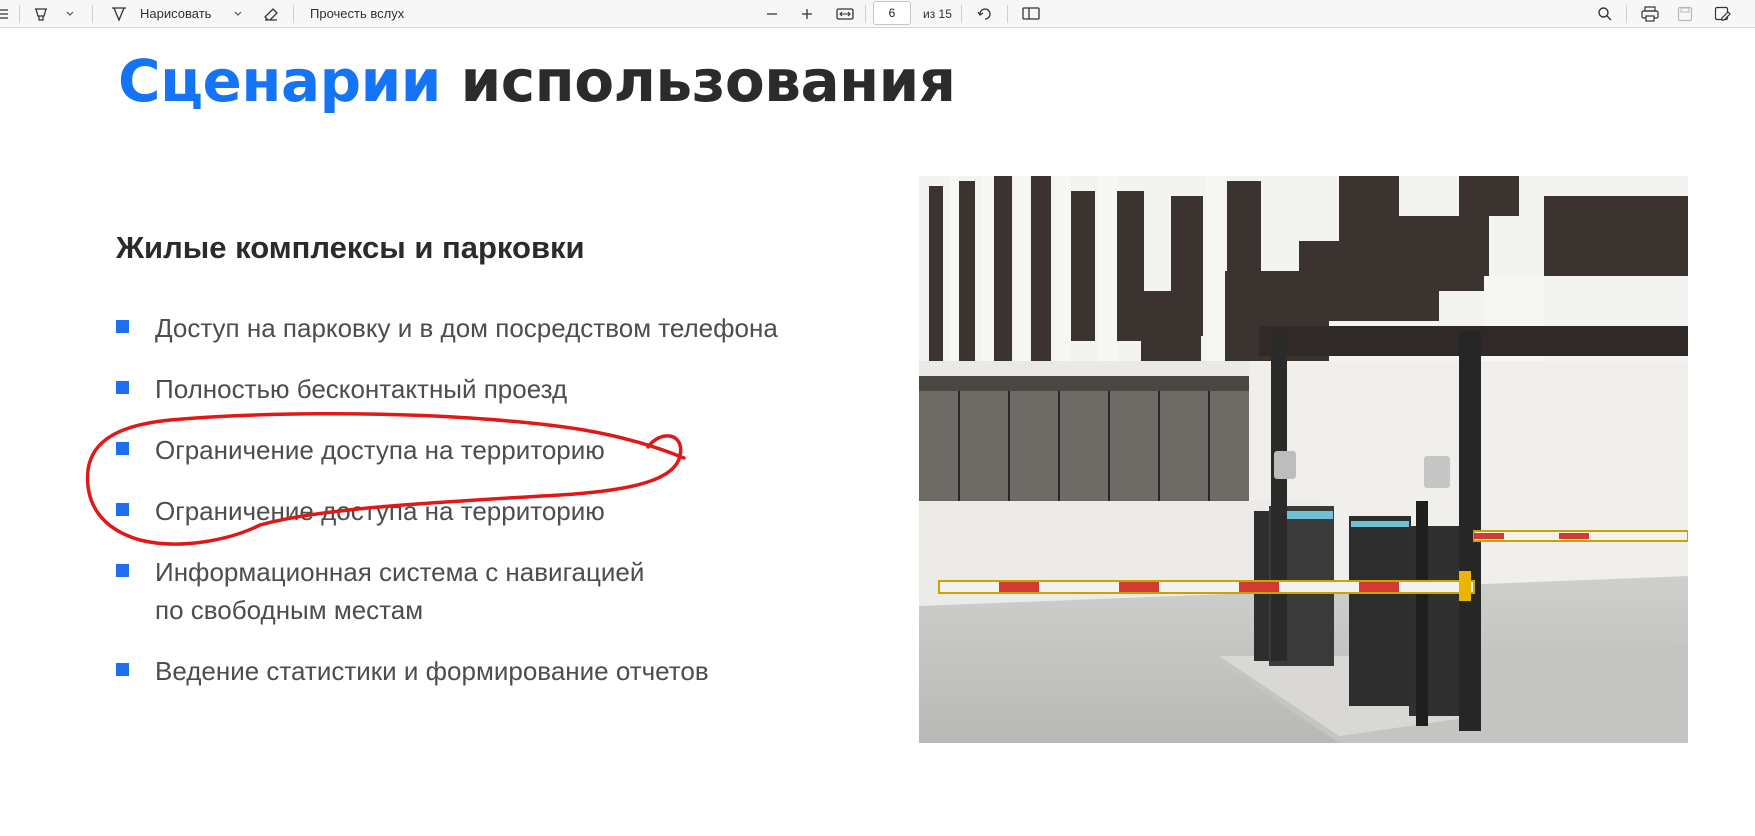  I want to click on menu-icon, so click(5, 13).